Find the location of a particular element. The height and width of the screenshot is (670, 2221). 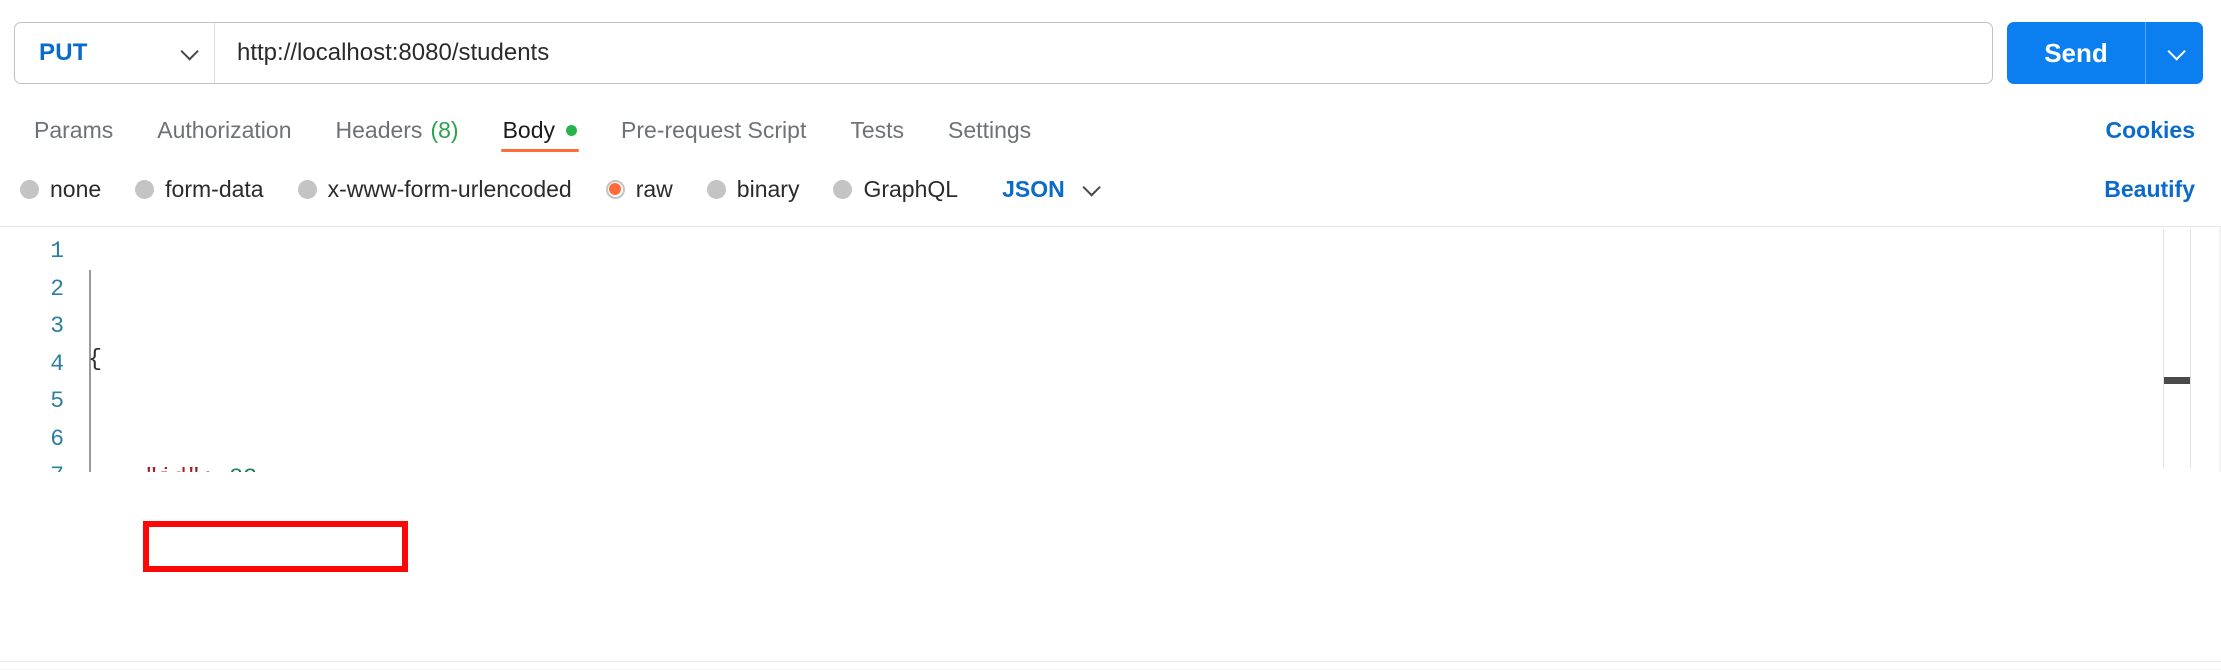

headers-count-badge: (8) is located at coordinates (444, 129).